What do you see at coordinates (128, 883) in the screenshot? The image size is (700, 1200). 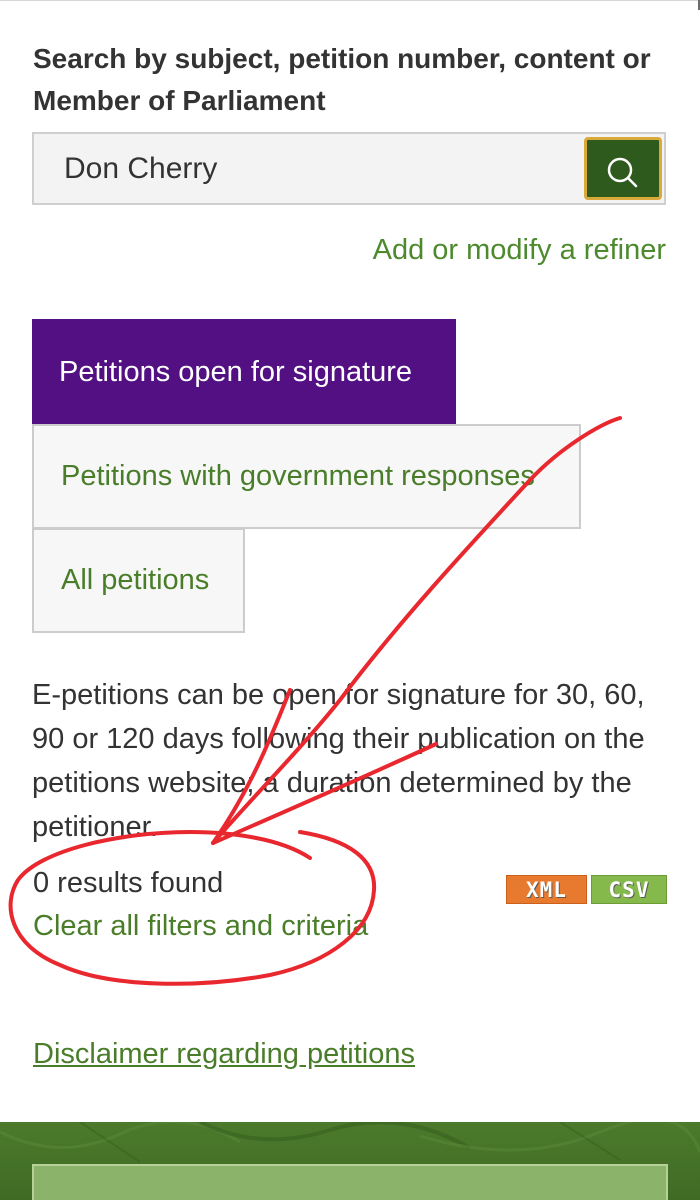 I see `results-count: 0 results found` at bounding box center [128, 883].